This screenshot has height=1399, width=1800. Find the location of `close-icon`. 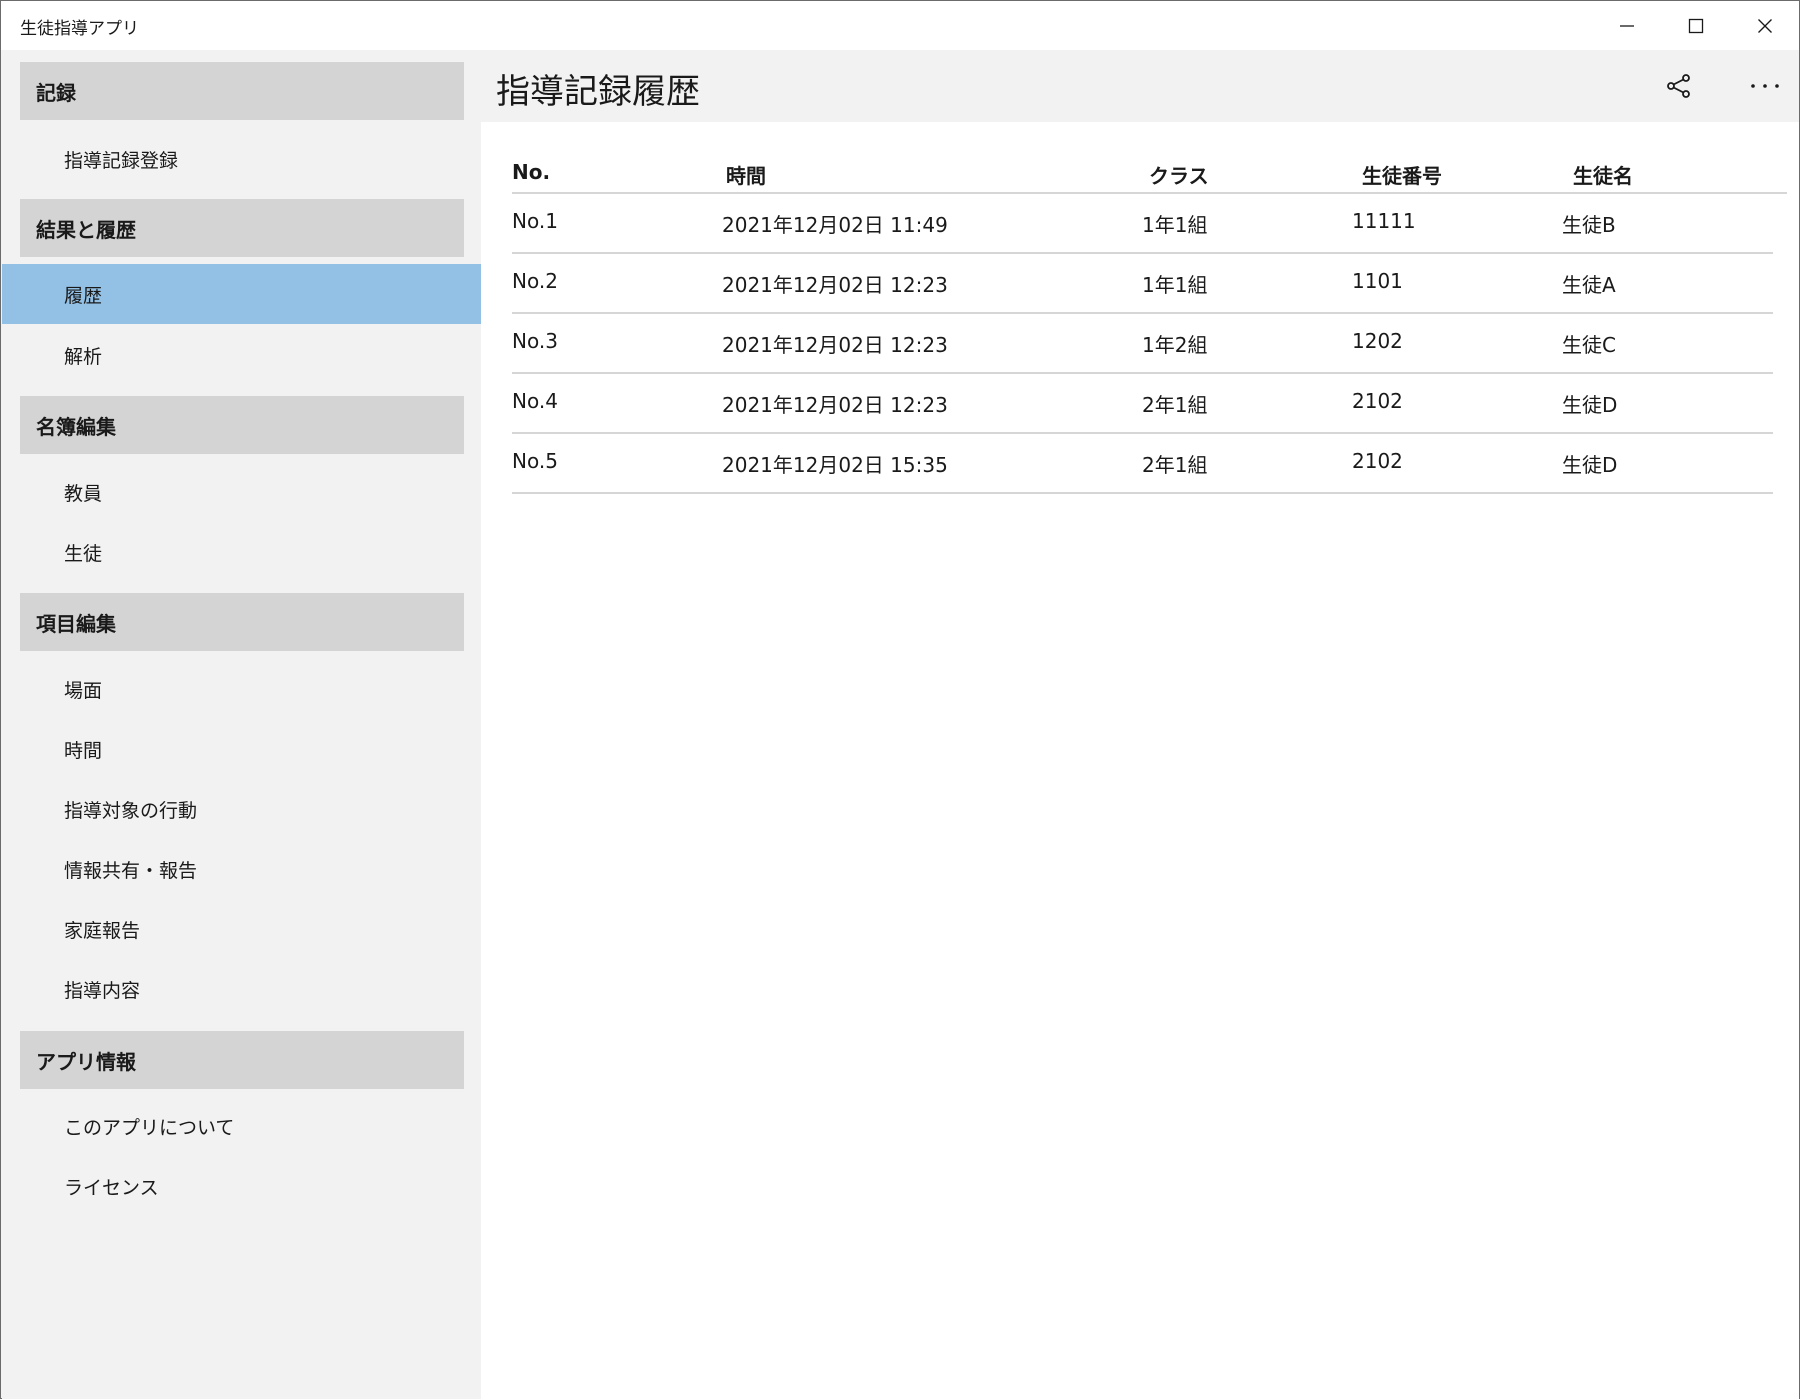

close-icon is located at coordinates (1765, 25).